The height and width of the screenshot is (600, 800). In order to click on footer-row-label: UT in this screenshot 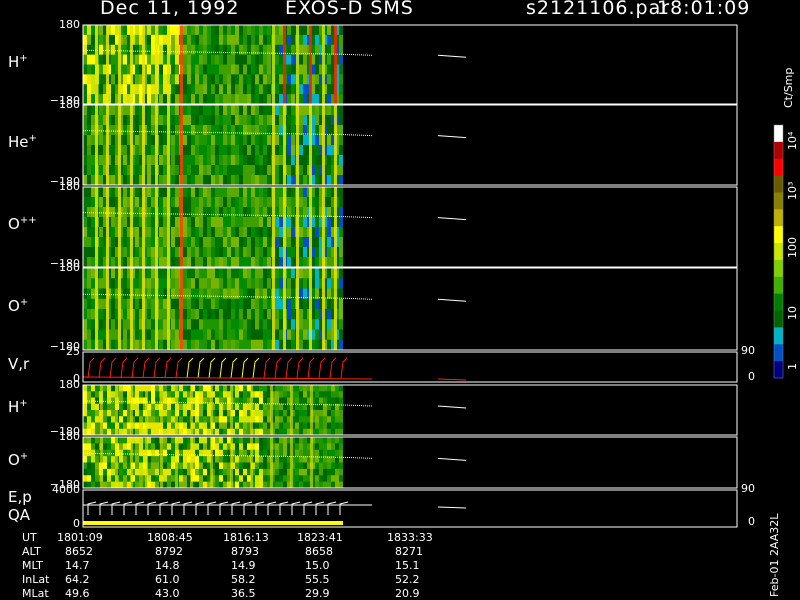, I will do `click(29, 537)`.